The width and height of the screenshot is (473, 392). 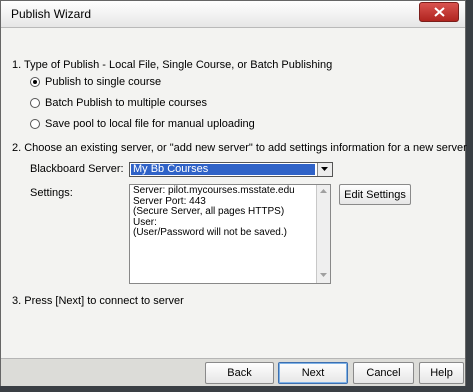 What do you see at coordinates (441, 373) in the screenshot?
I see `help-button: Help` at bounding box center [441, 373].